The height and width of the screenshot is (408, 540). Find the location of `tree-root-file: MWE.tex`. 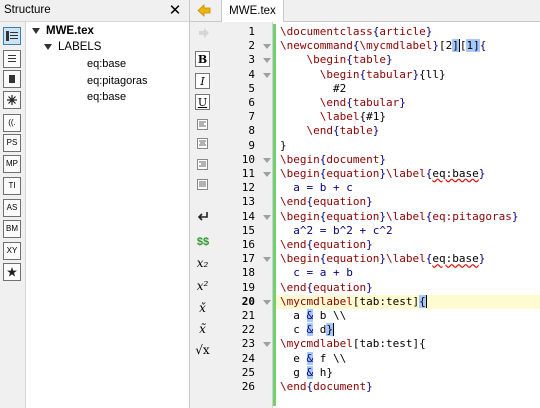

tree-root-file: MWE.tex is located at coordinates (63, 31).